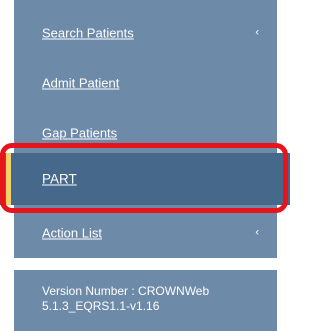 The width and height of the screenshot is (320, 331). Describe the element at coordinates (145, 179) in the screenshot. I see `sidebar-item-part: PART` at that location.